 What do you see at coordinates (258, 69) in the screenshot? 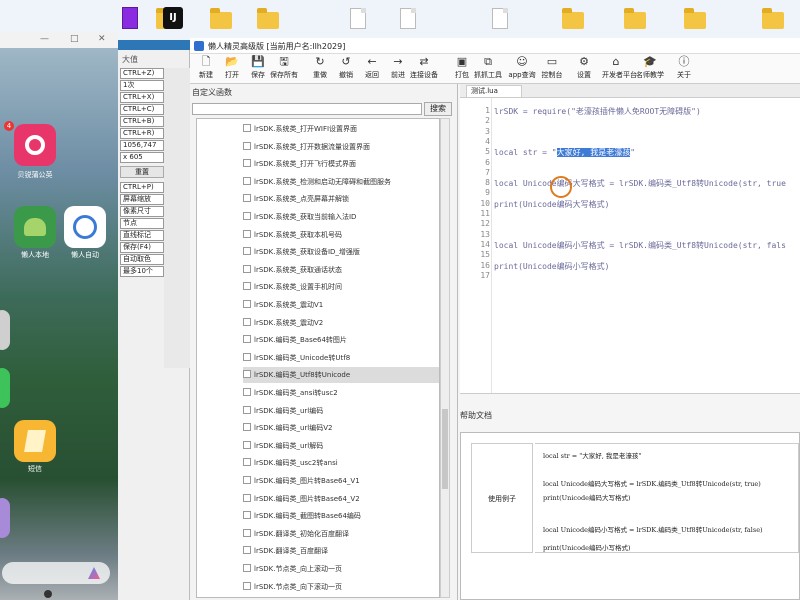
I see `toolbar-button-save: 💾 保存` at bounding box center [258, 69].